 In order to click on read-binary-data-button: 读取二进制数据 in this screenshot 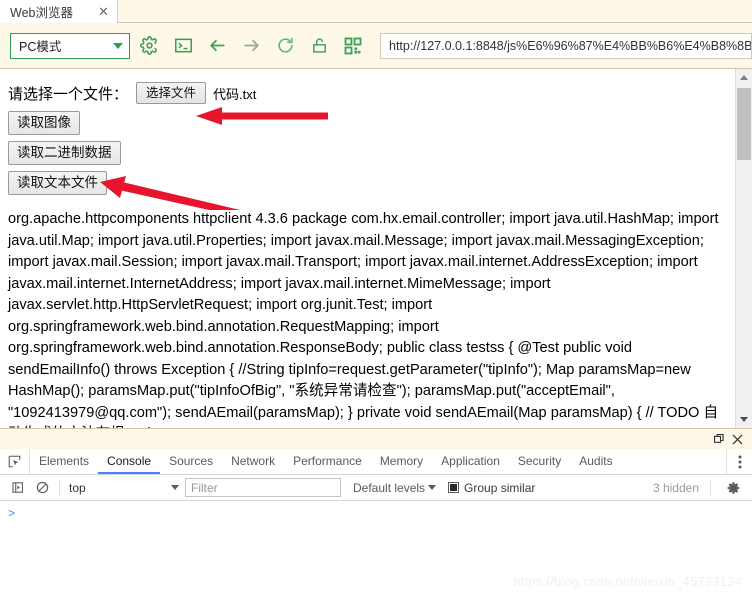, I will do `click(64, 153)`.